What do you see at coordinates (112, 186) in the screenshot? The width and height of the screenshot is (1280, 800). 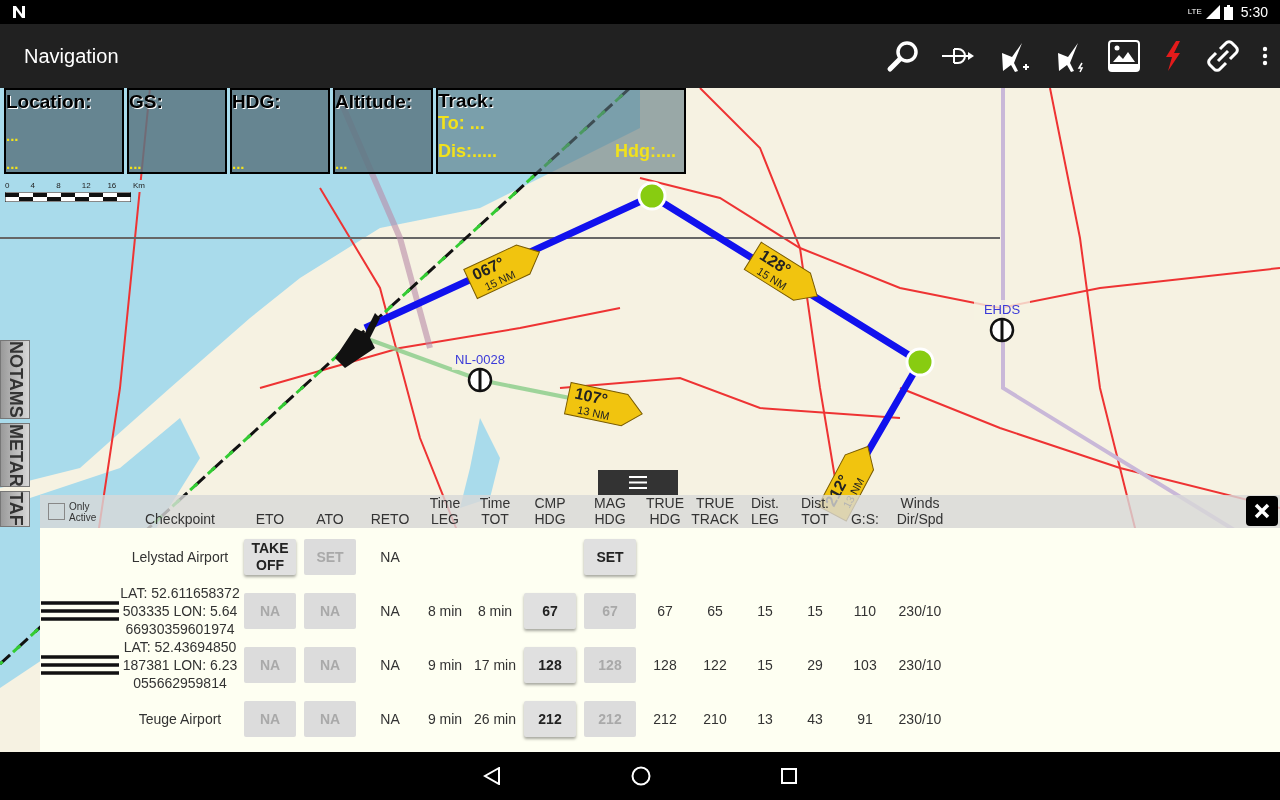 I see `scale-tick: 16` at bounding box center [112, 186].